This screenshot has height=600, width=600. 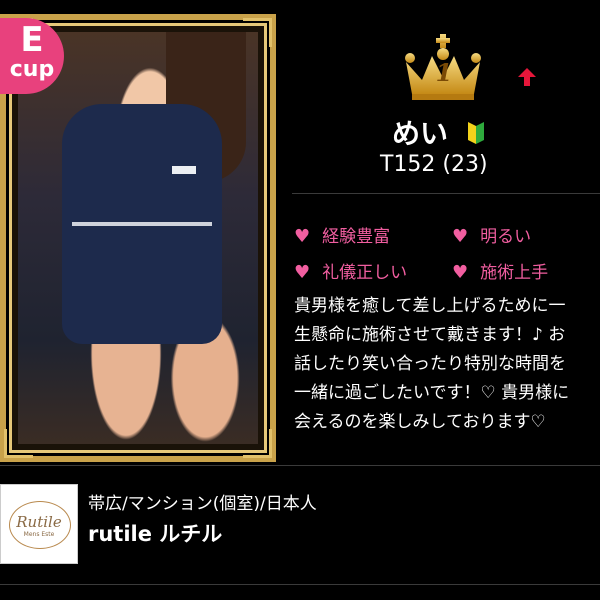 I want to click on description-line: 一緒に過ごしたいです！♡ 貴男様に, so click(x=432, y=393).